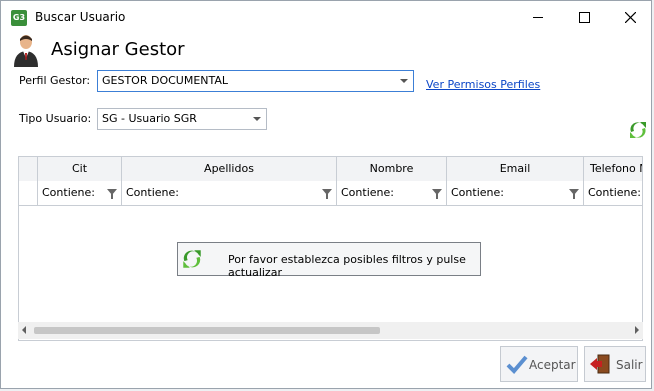 The height and width of the screenshot is (391, 654). I want to click on close-icon, so click(630, 17).